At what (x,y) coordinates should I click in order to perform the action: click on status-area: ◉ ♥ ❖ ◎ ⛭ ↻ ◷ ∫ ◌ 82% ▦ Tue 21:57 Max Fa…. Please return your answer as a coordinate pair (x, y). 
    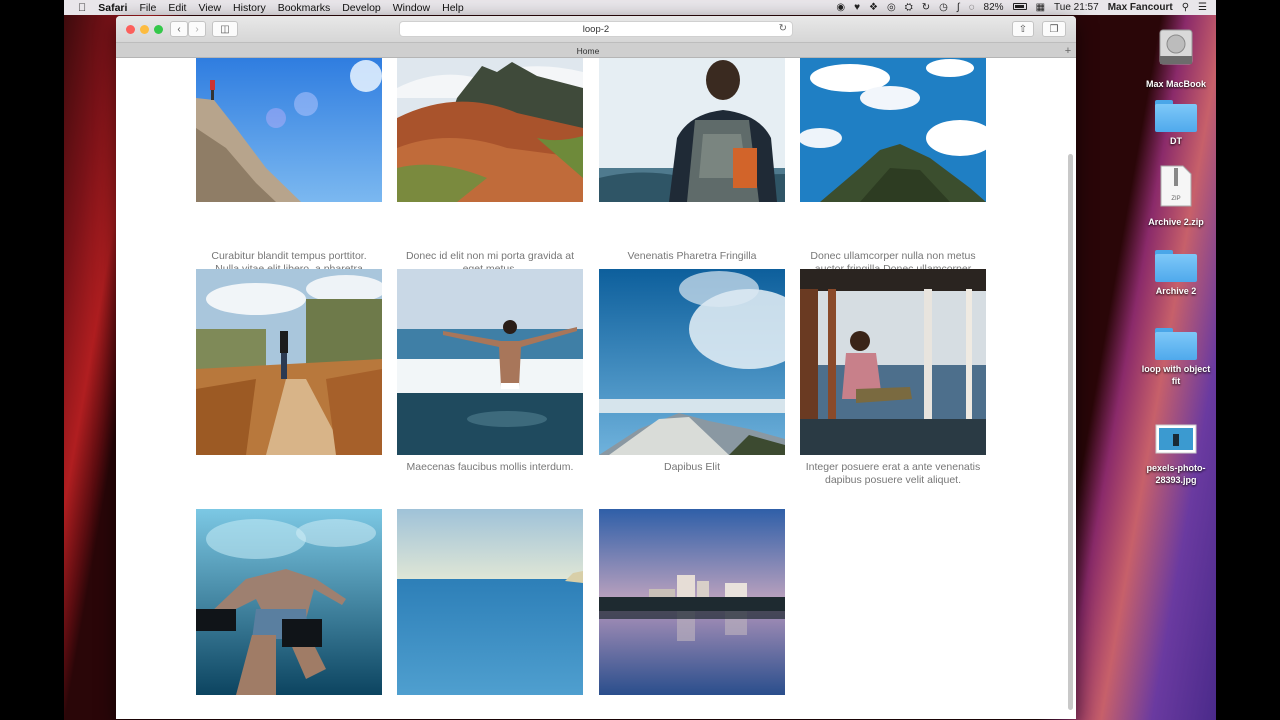
    Looking at the image, I should click on (1026, 7).